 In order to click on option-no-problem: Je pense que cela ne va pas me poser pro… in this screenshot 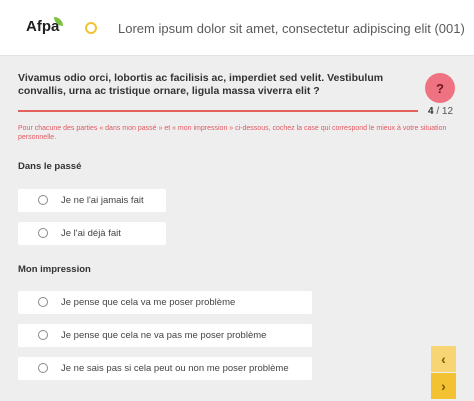, I will do `click(165, 335)`.